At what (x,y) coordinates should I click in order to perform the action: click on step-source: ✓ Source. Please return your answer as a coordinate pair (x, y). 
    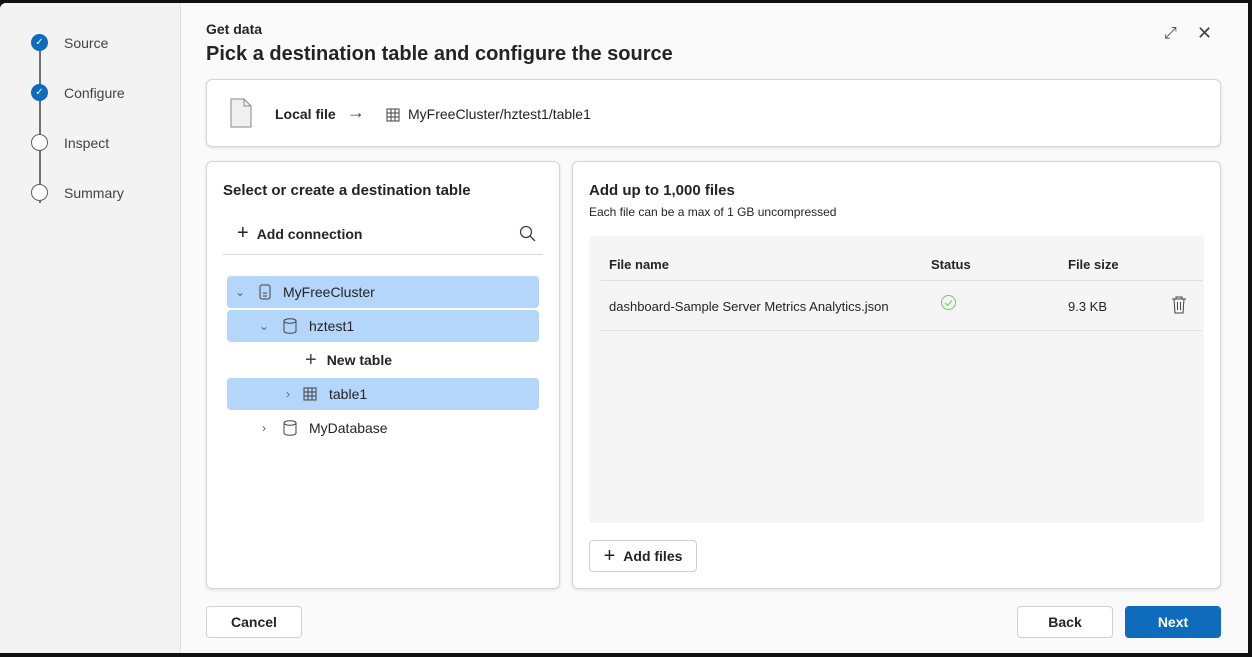
    Looking at the image, I should click on (69, 42).